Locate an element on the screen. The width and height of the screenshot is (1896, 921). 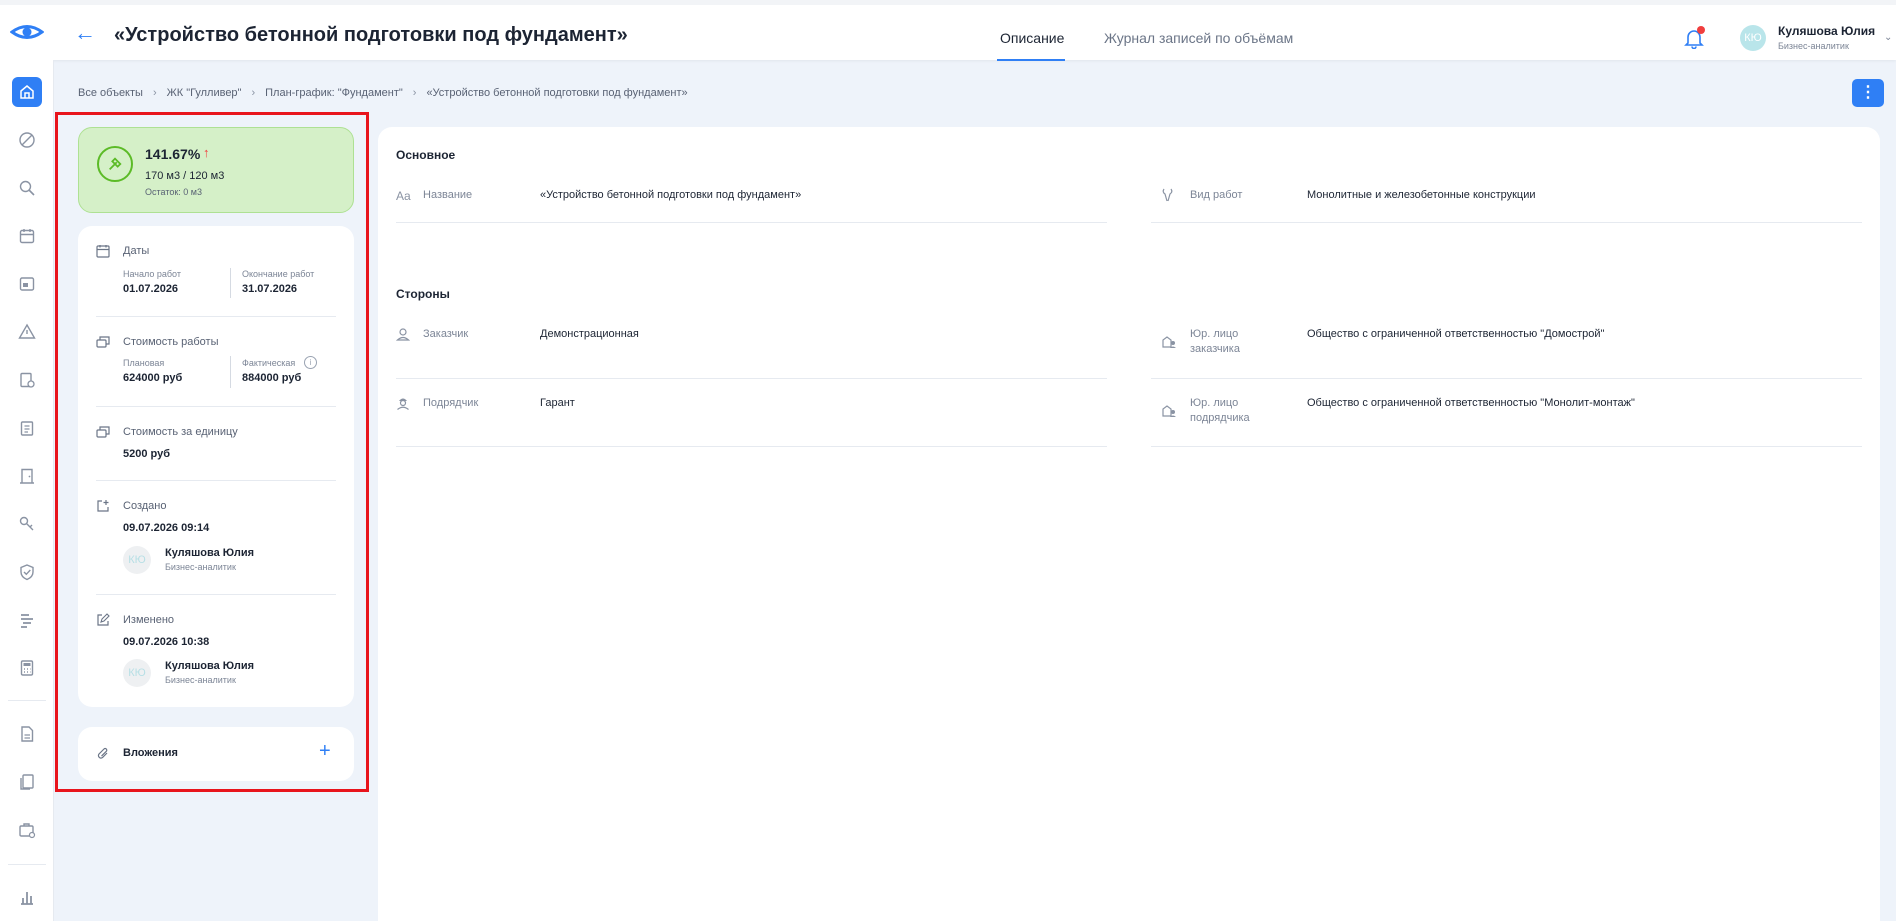
sidebar-item-security is located at coordinates (27, 572).